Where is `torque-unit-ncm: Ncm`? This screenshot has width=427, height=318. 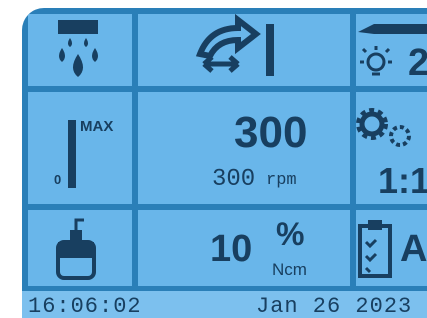
torque-unit-ncm: Ncm is located at coordinates (289, 269).